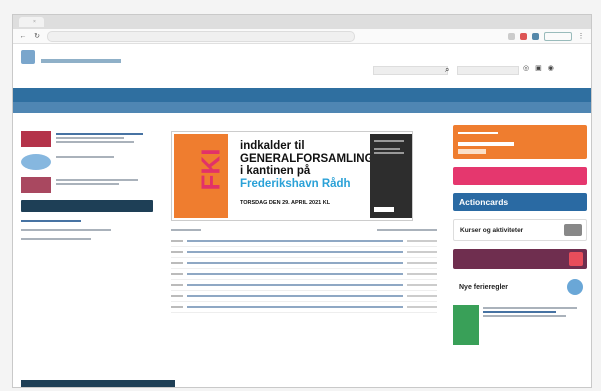 The image size is (601, 391). I want to click on fki-logo: FKI, so click(201, 176).